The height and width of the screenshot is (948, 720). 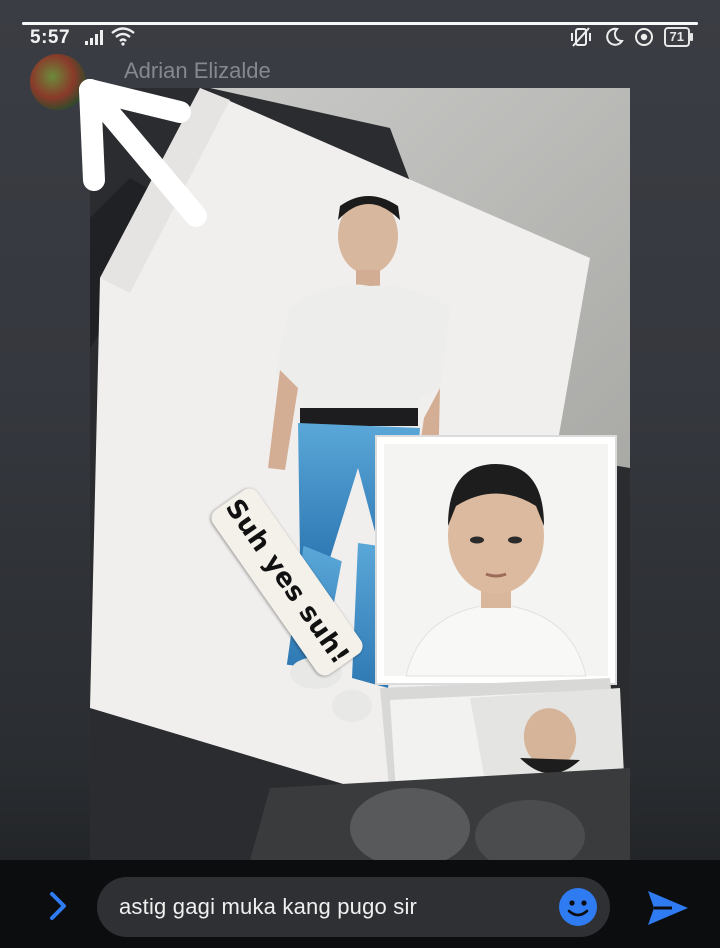 I want to click on reply-input: astig gagi muka kang pugo sir, so click(x=353, y=907).